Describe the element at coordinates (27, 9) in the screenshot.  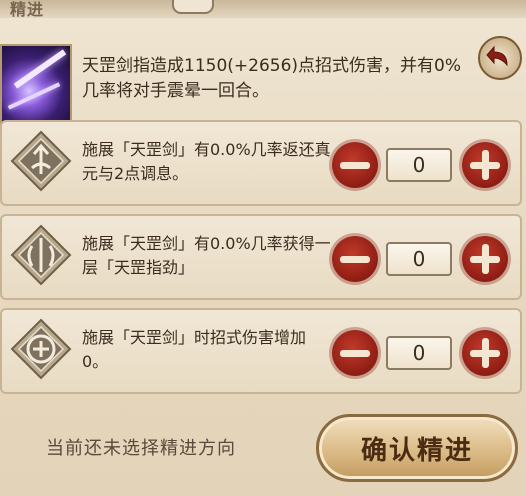
I see `panel-title: 精进` at that location.